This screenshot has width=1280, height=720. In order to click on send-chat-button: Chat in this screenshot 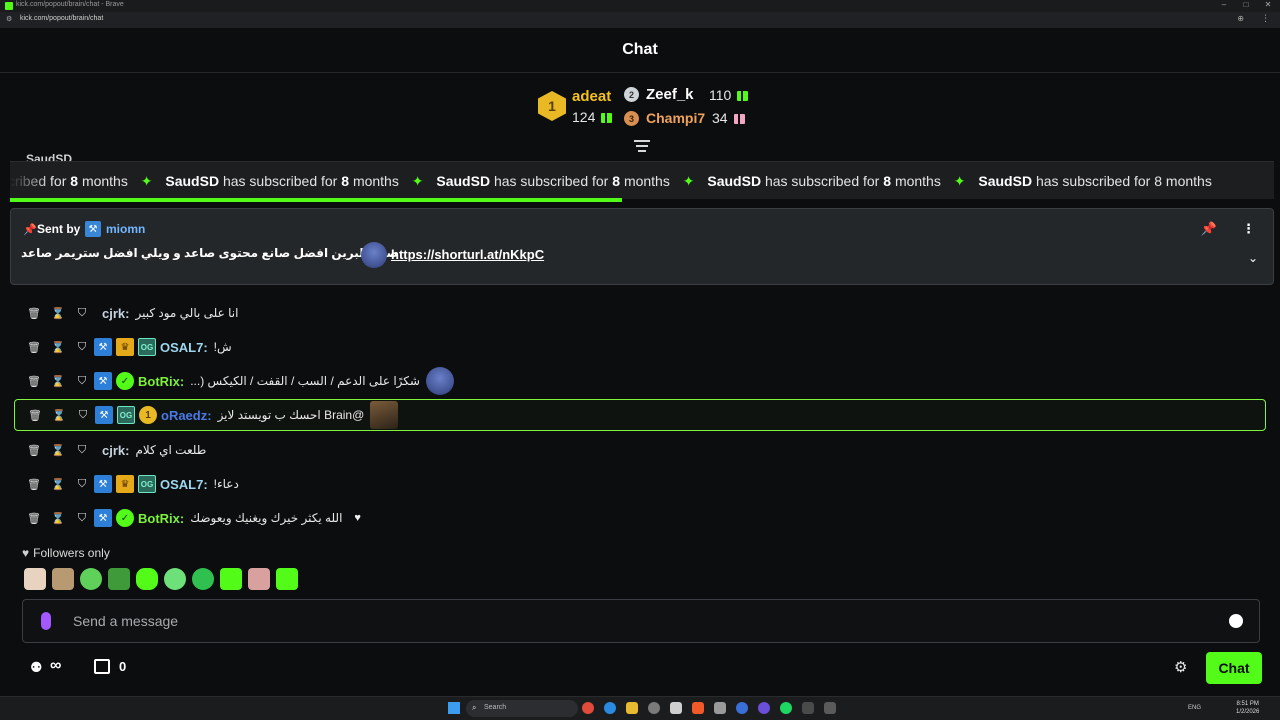, I will do `click(1234, 668)`.